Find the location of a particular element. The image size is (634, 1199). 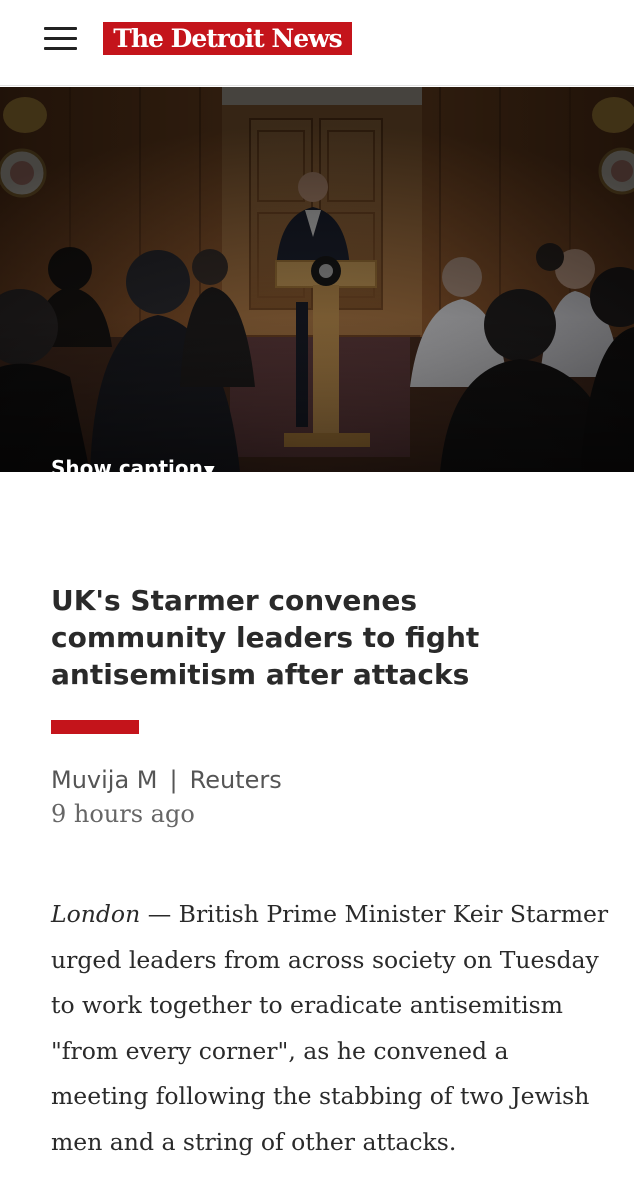

publish-timestamp: 9 hours ago is located at coordinates (123, 814).